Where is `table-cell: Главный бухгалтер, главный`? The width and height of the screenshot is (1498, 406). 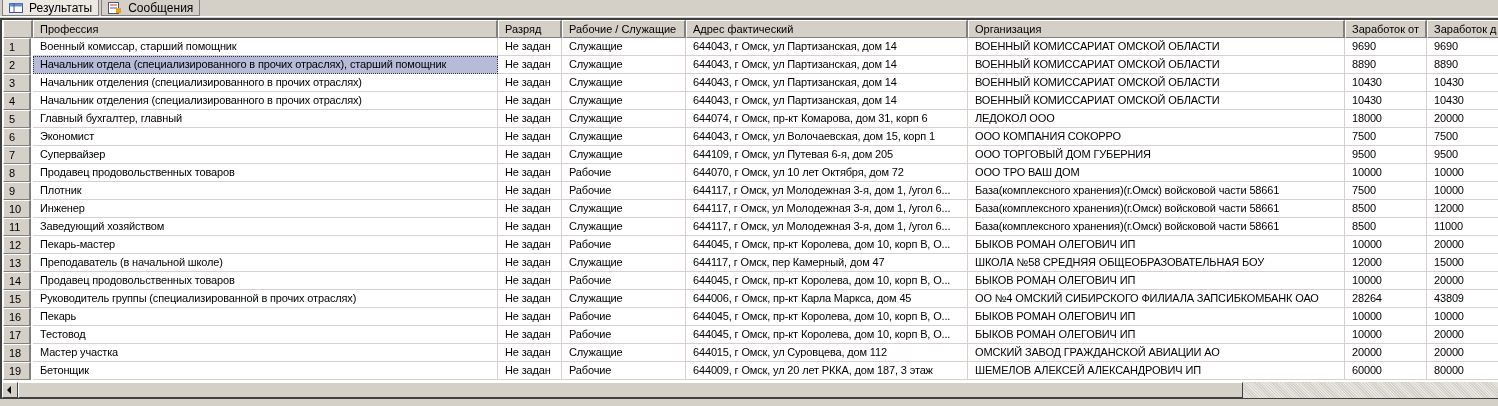 table-cell: Главный бухгалтер, главный is located at coordinates (265, 119).